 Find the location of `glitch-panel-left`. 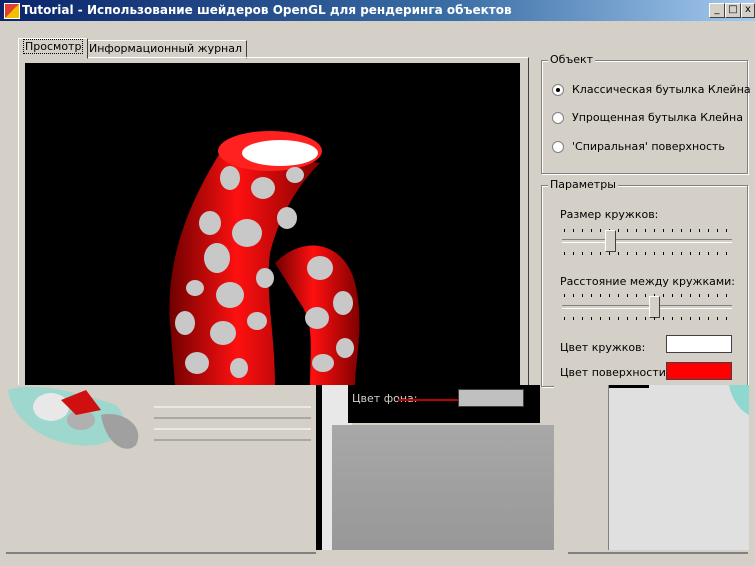

glitch-panel-left is located at coordinates (161, 467).